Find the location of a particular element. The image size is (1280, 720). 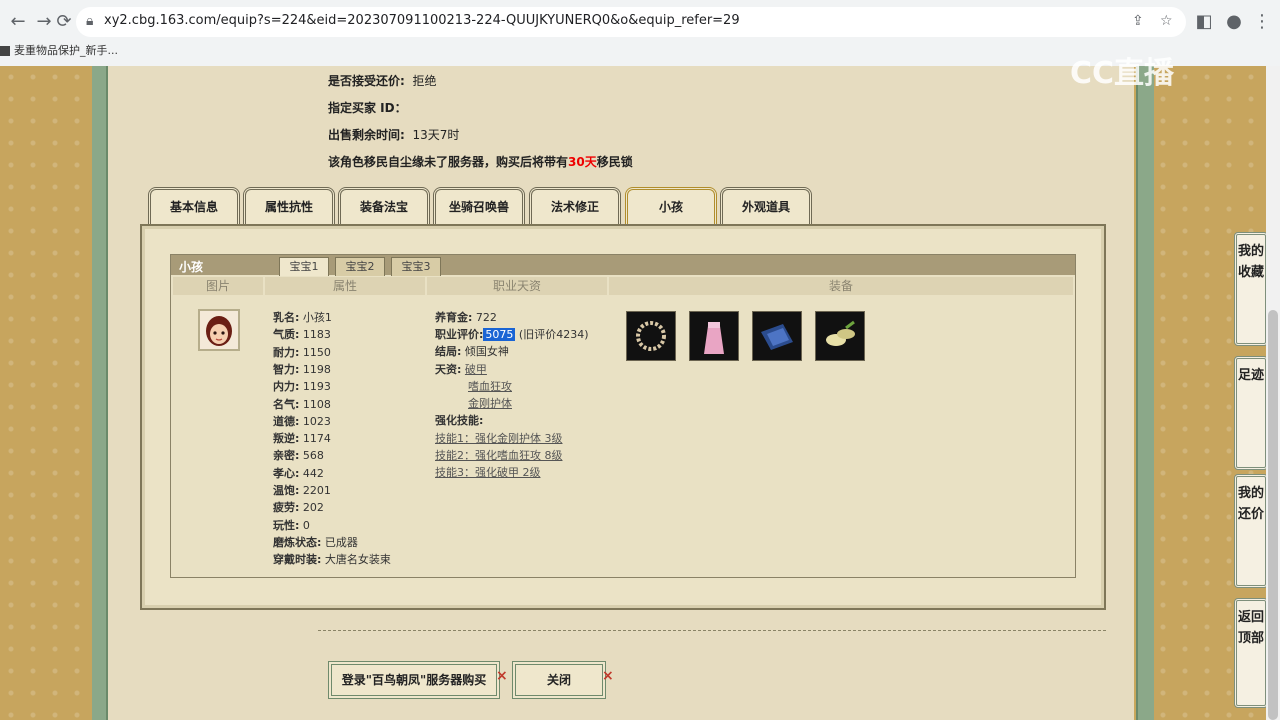

side-nav-top: 返回顶部 is located at coordinates (1251, 653).